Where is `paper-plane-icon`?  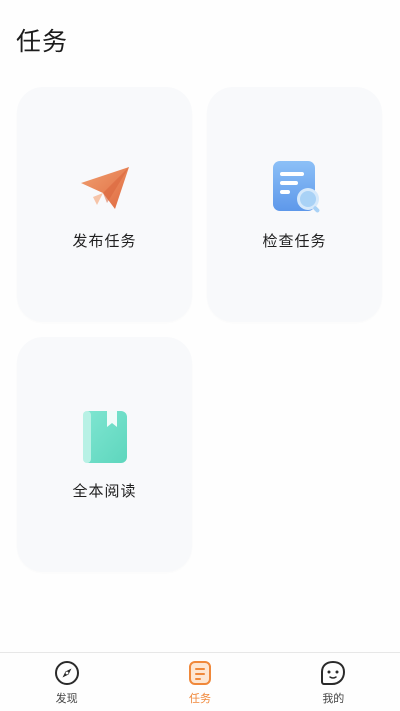
paper-plane-icon is located at coordinates (104, 188).